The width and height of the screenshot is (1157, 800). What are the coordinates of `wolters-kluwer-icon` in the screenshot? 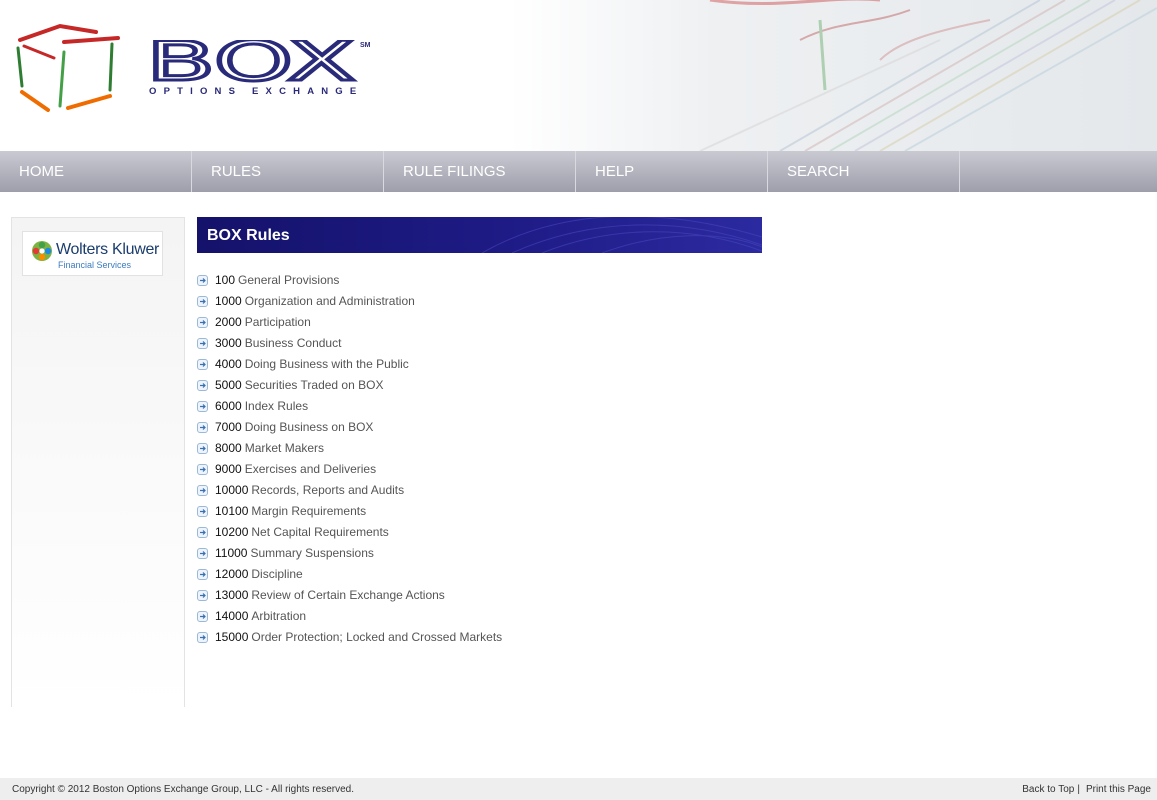 It's located at (42, 251).